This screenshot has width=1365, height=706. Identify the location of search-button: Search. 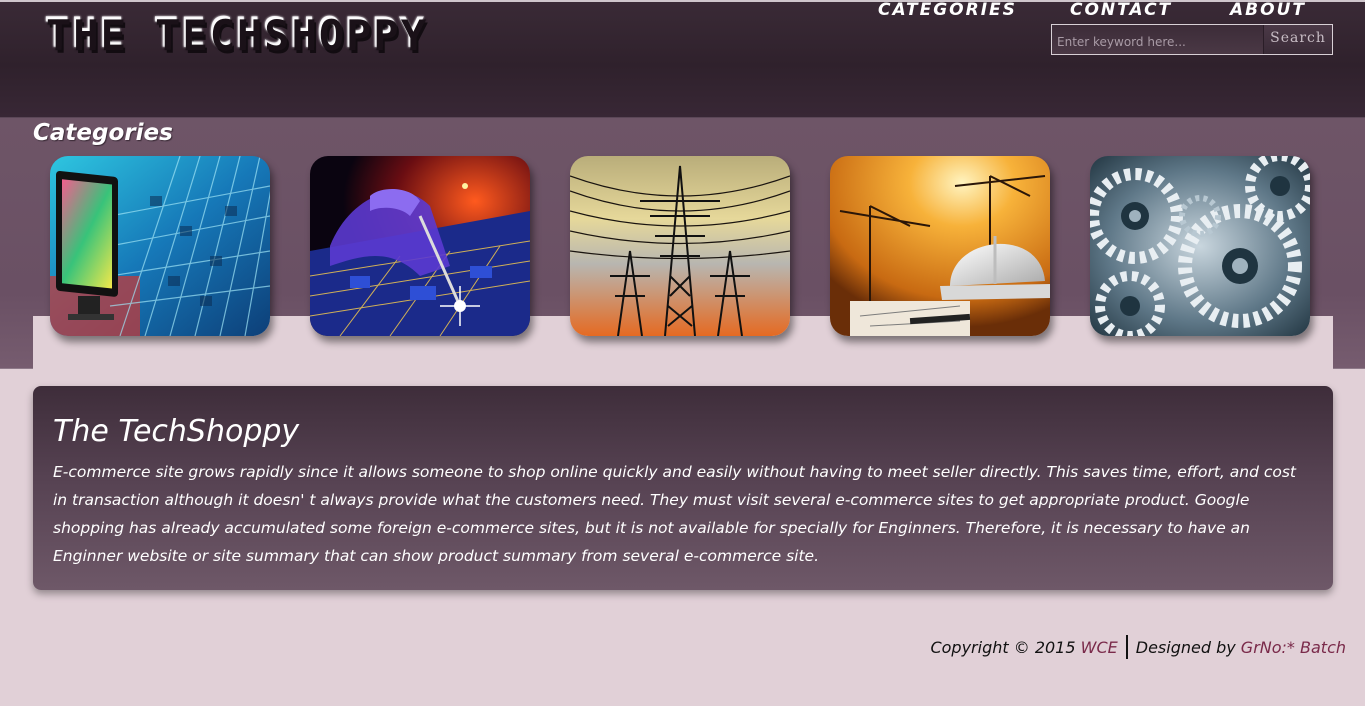
(1297, 39).